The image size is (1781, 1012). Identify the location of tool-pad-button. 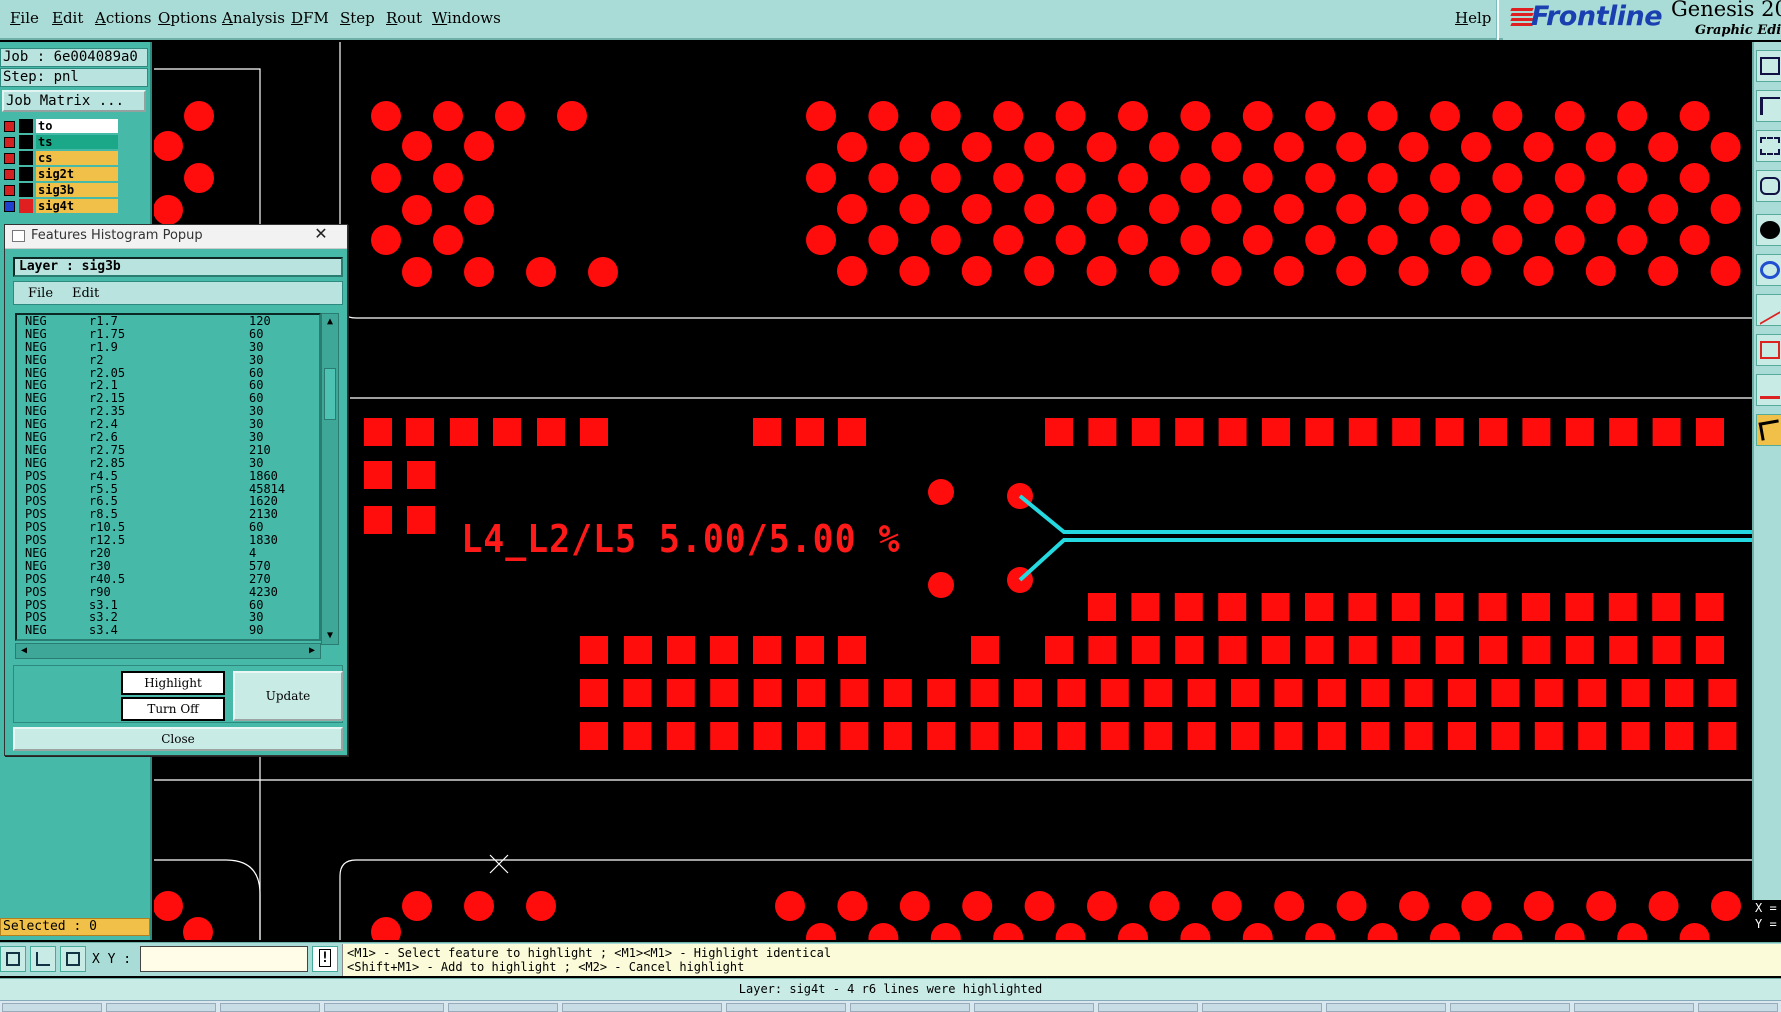
(1768, 230).